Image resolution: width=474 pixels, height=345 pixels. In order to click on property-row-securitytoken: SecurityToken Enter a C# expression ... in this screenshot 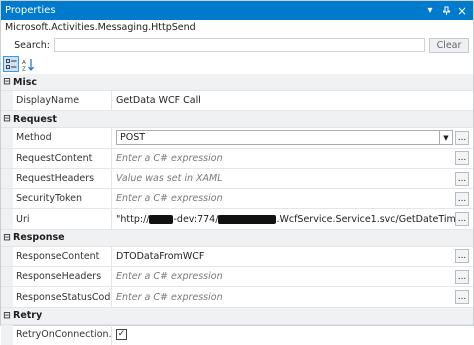, I will do `click(237, 199)`.